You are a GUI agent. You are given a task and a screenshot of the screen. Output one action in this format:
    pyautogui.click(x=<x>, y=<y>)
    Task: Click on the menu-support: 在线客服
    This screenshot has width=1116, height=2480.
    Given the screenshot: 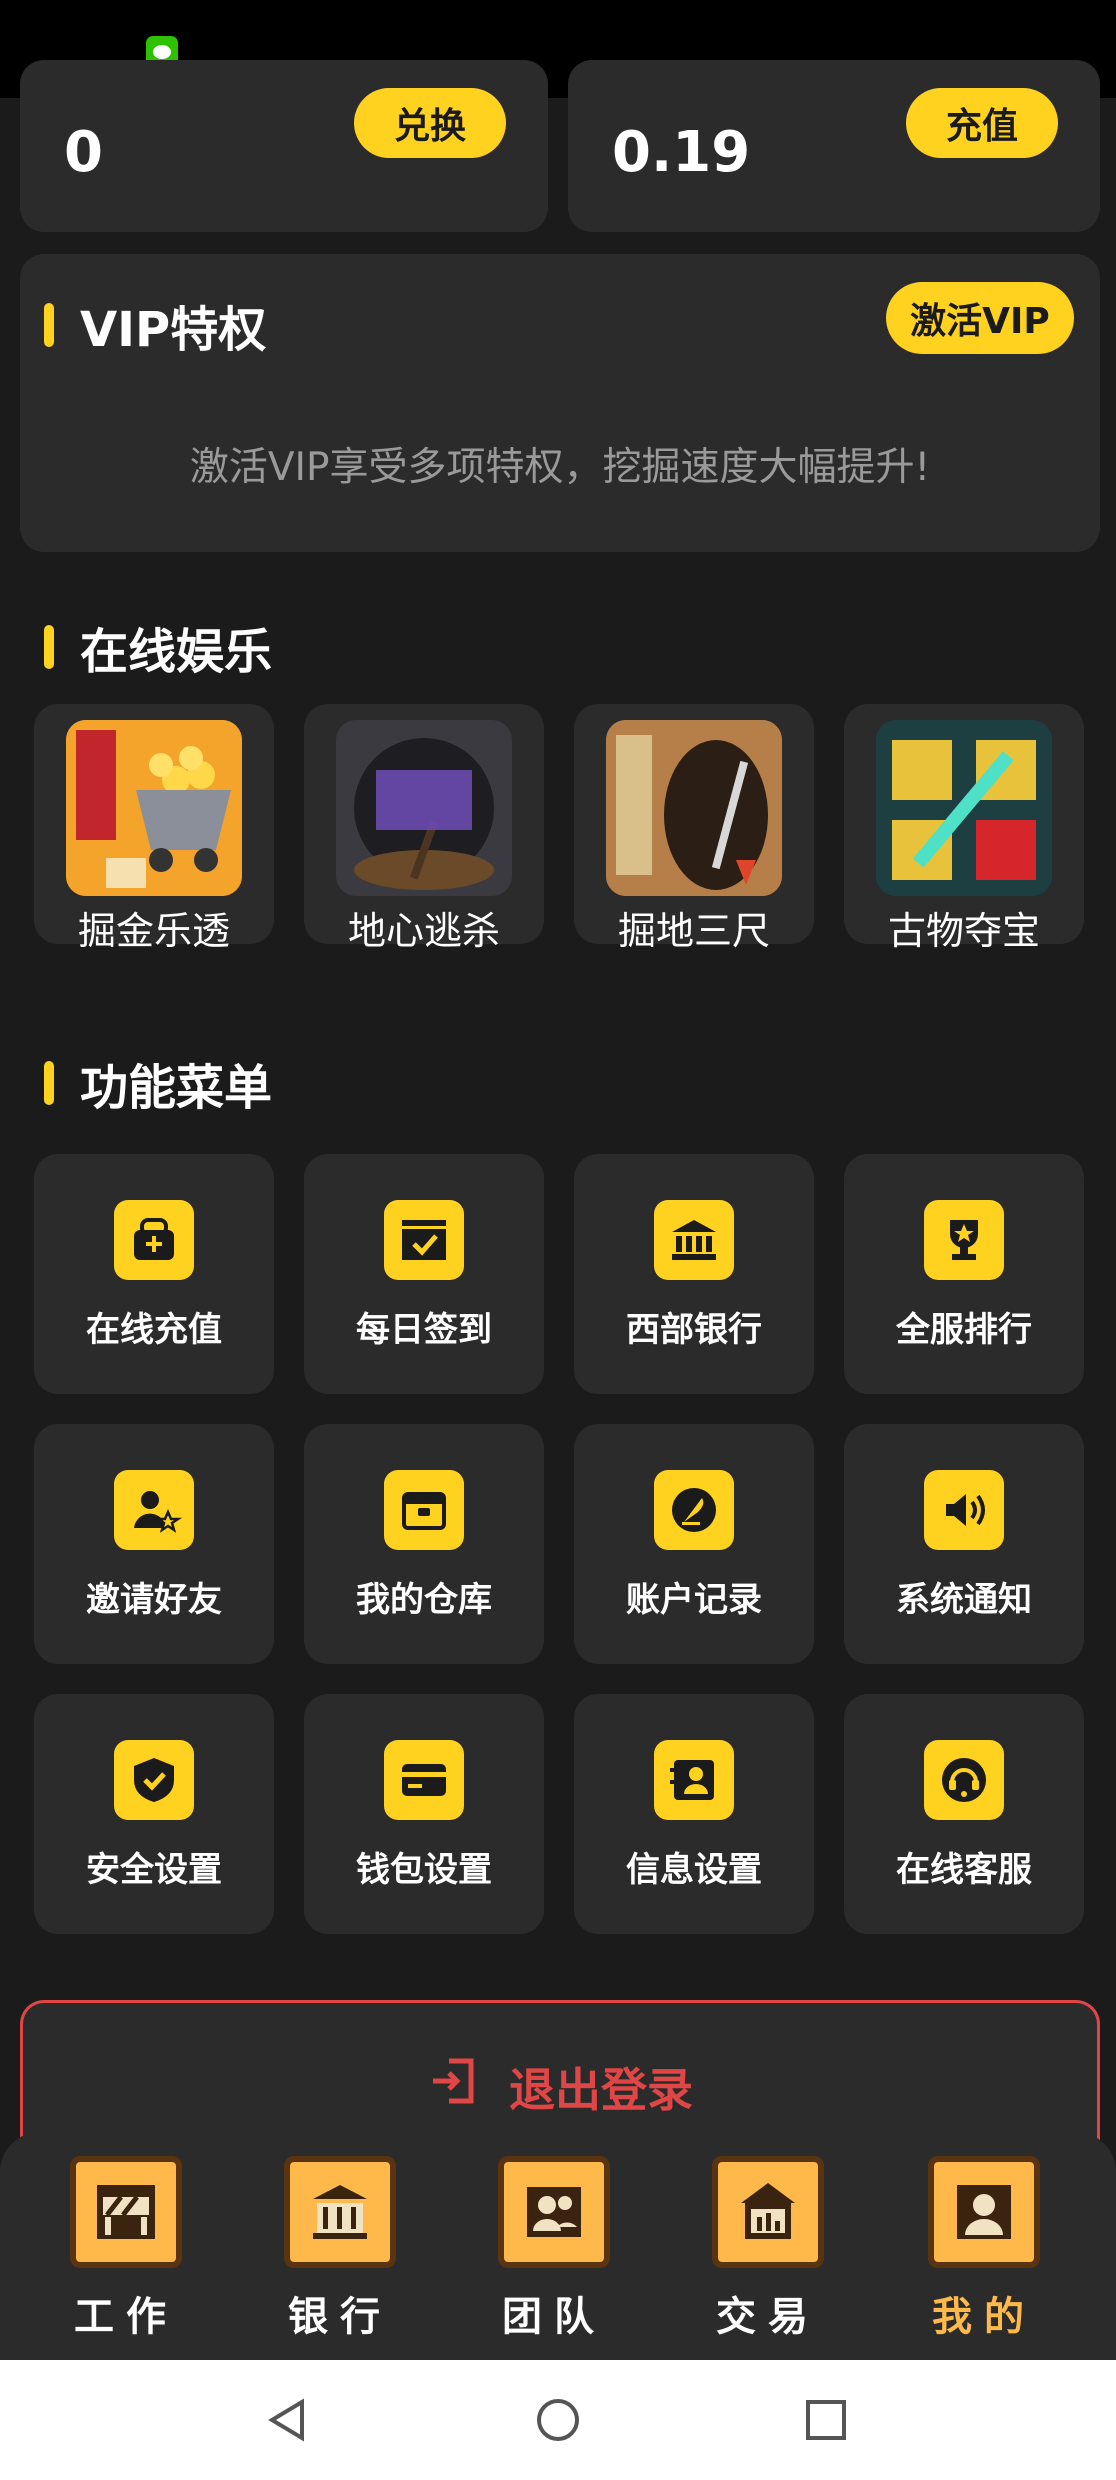 What is the action you would take?
    pyautogui.click(x=964, y=1814)
    